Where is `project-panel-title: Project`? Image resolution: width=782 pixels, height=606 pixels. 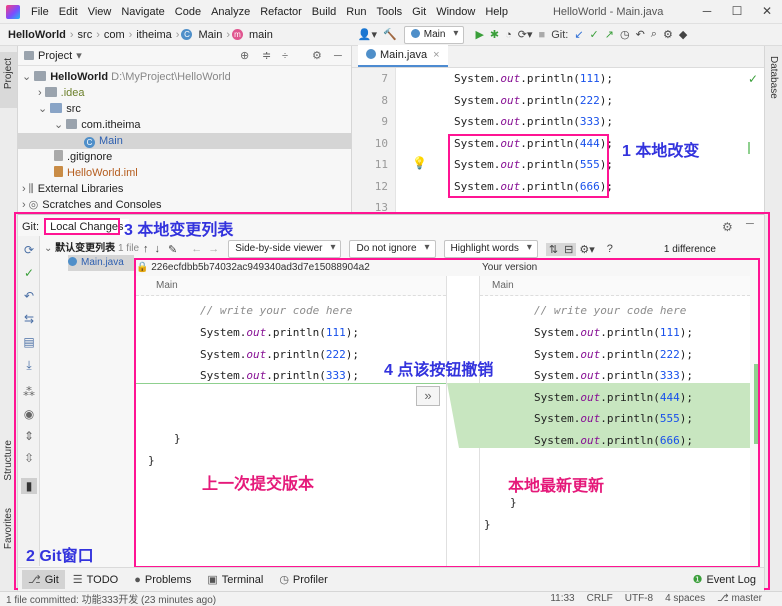
project-panel-title: Project is located at coordinates (55, 56).